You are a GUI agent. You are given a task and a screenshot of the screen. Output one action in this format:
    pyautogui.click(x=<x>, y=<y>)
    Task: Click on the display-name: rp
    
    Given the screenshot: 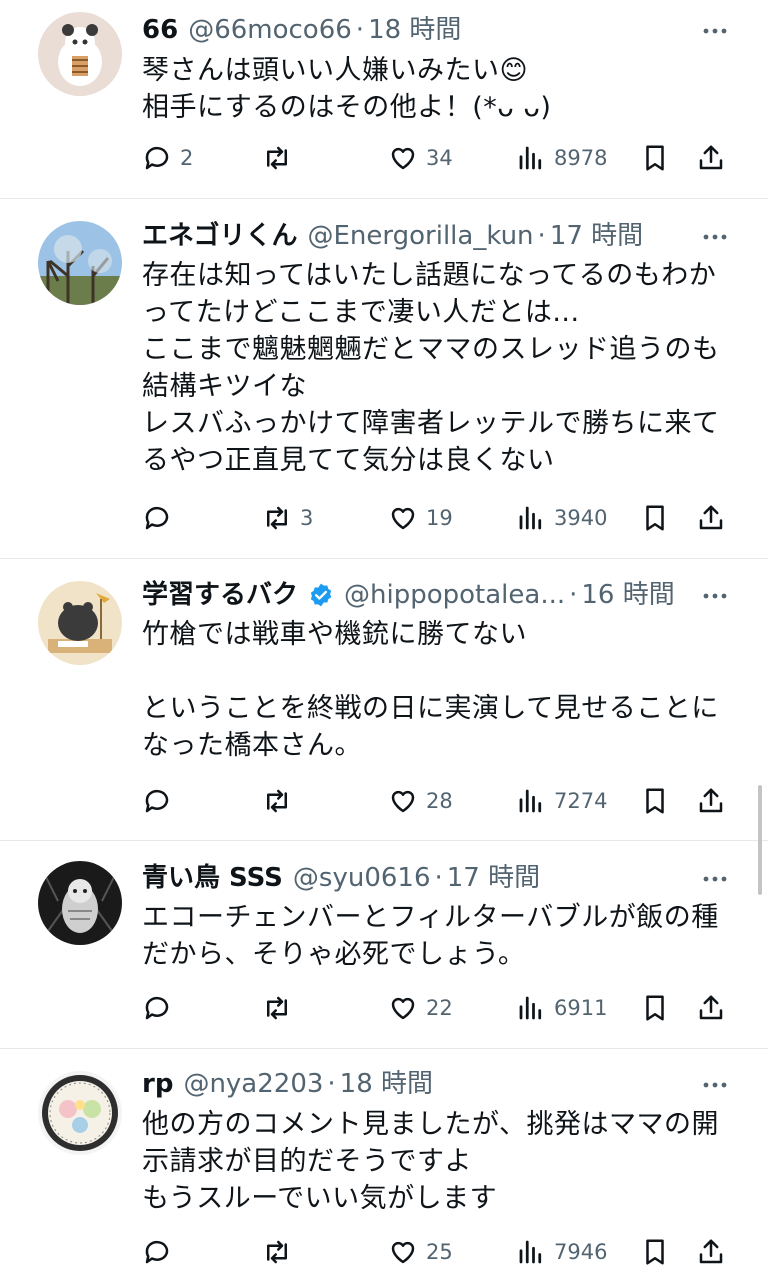 What is the action you would take?
    pyautogui.click(x=157, y=1084)
    